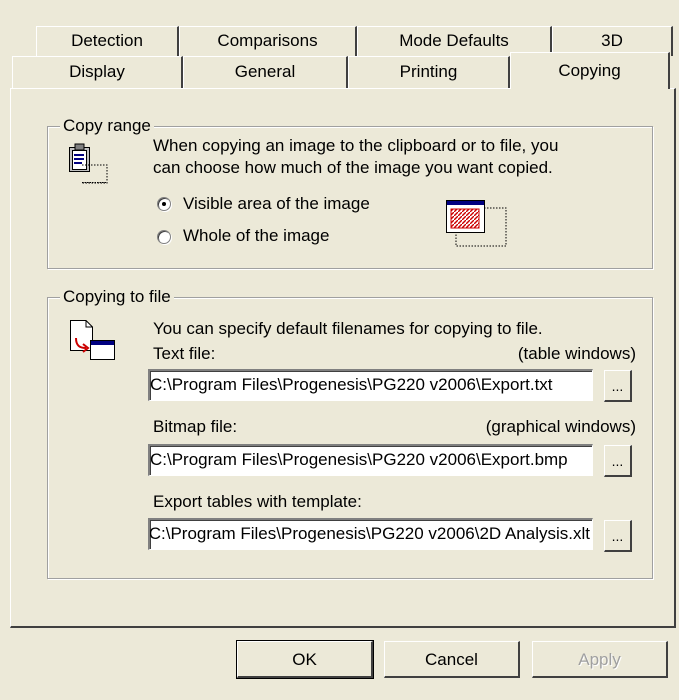  I want to click on text-file-hint: (table windows), so click(576, 353).